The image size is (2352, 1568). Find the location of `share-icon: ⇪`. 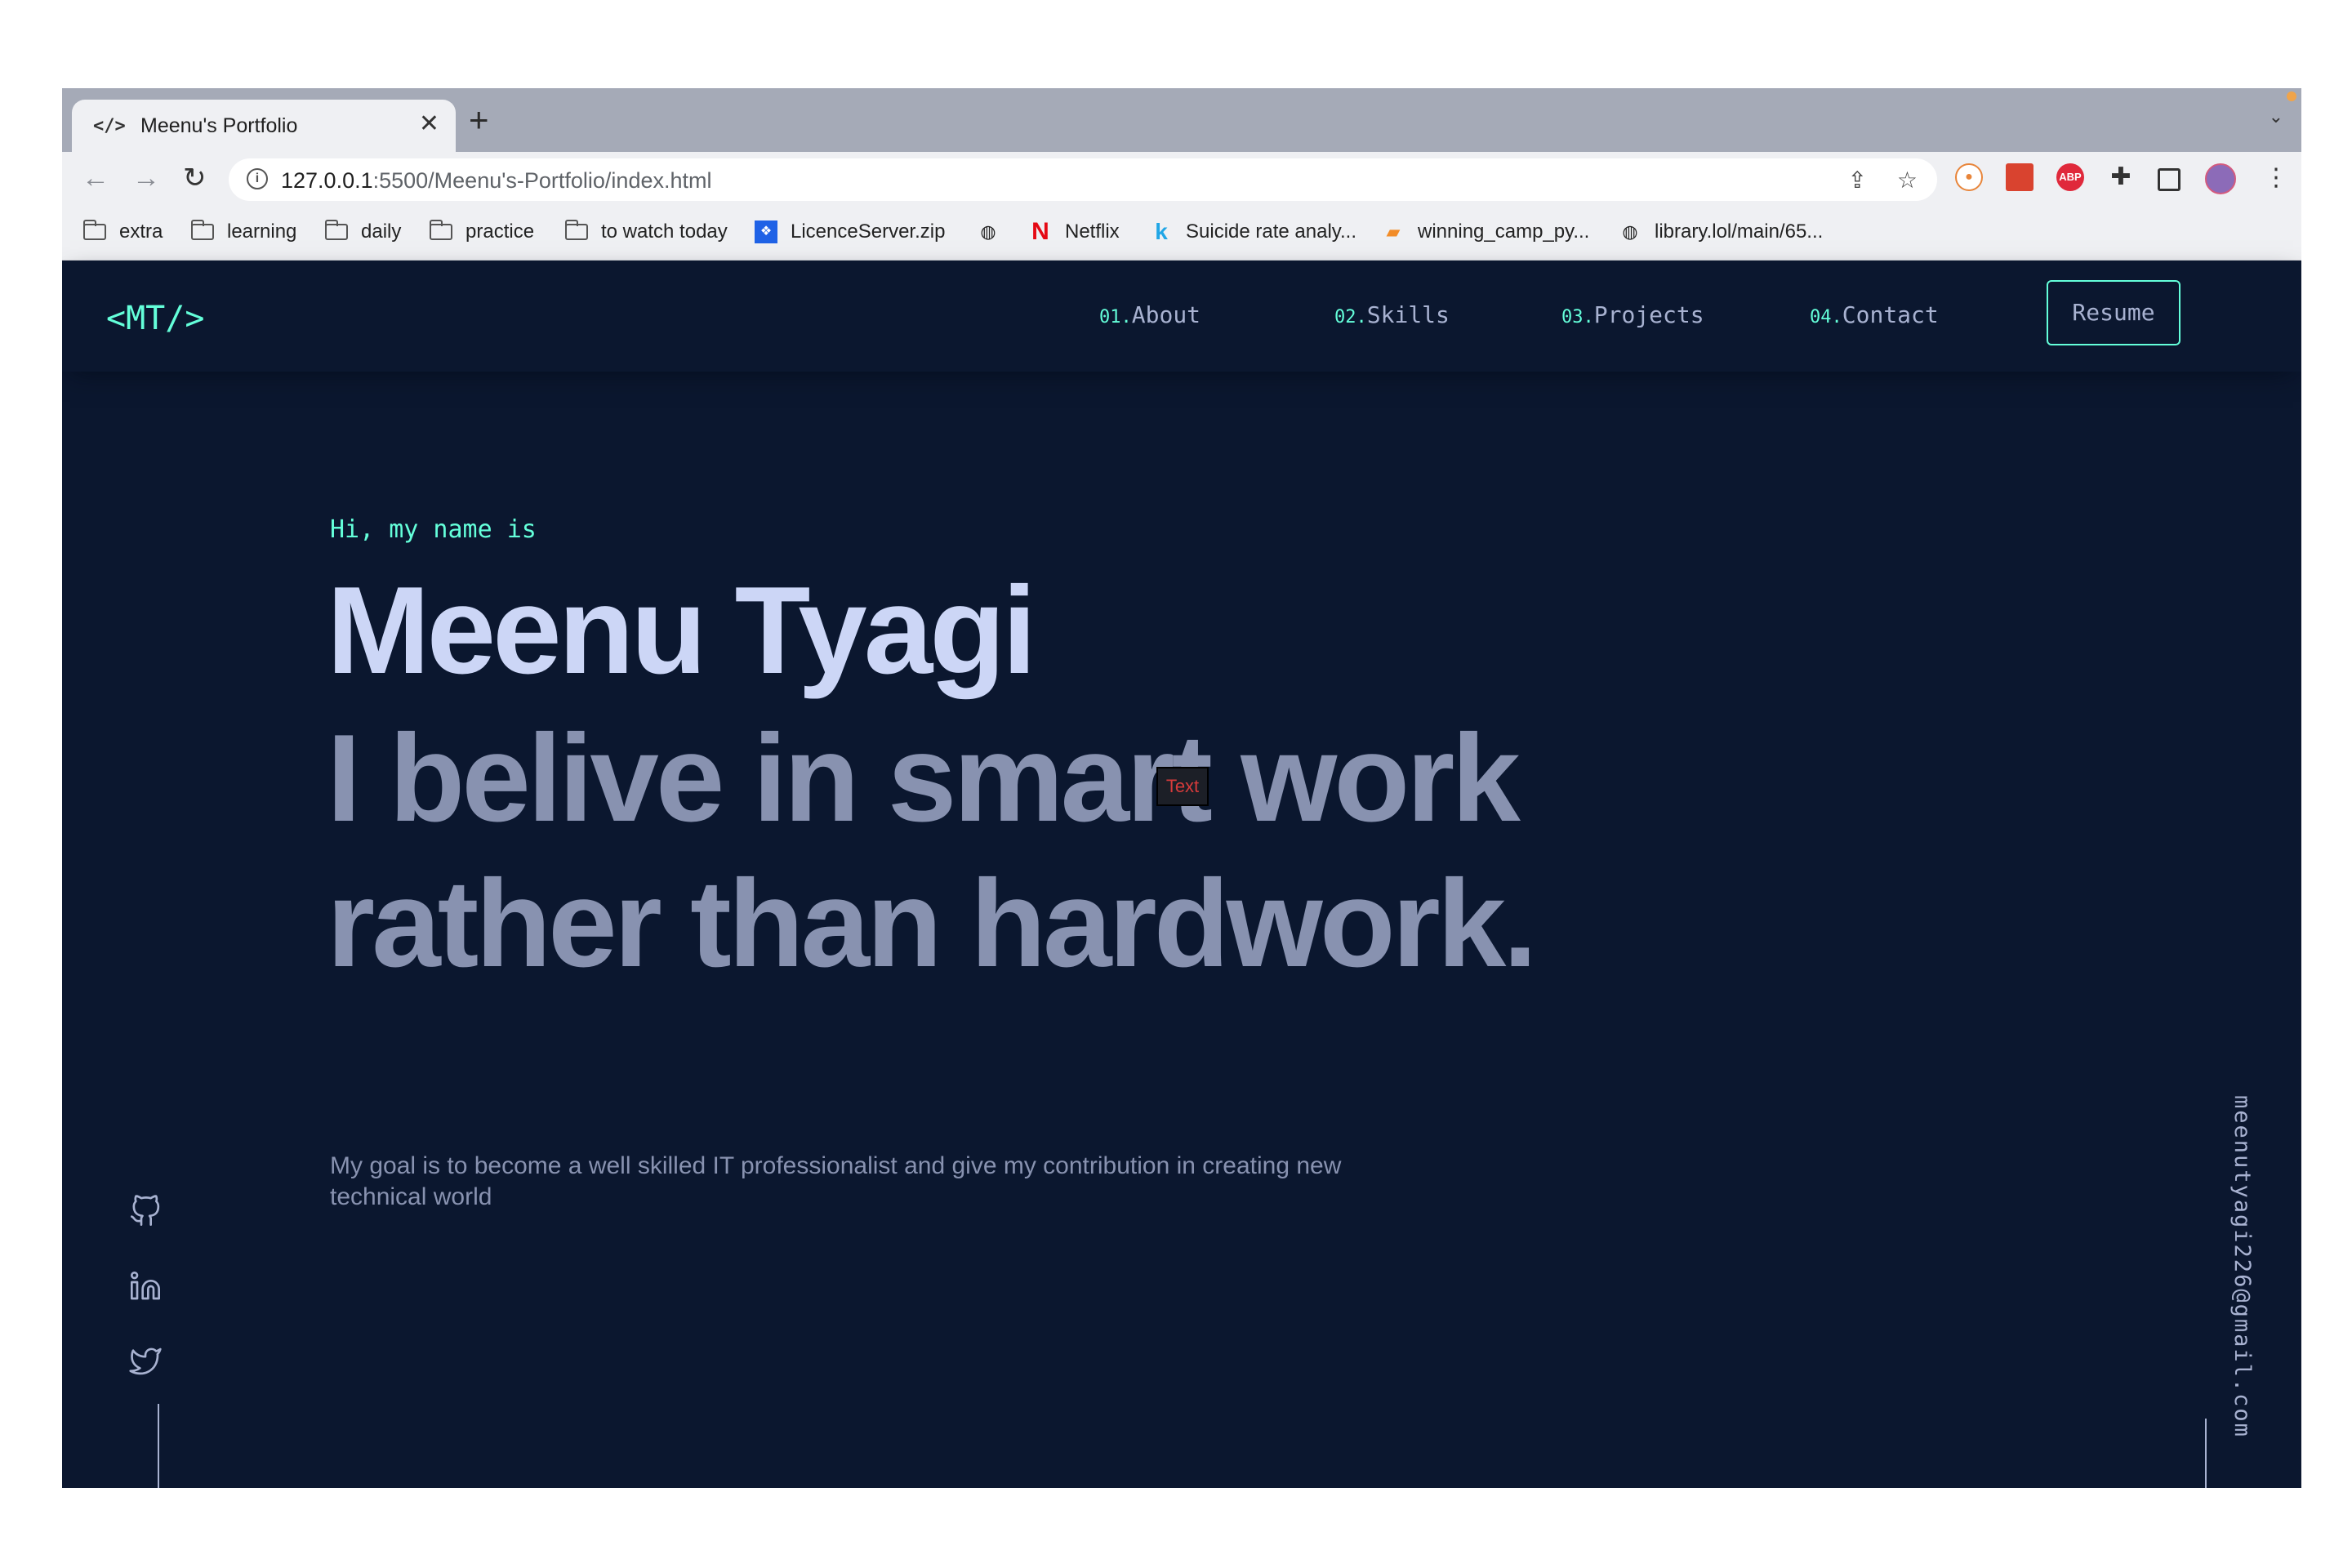

share-icon: ⇪ is located at coordinates (1857, 180).